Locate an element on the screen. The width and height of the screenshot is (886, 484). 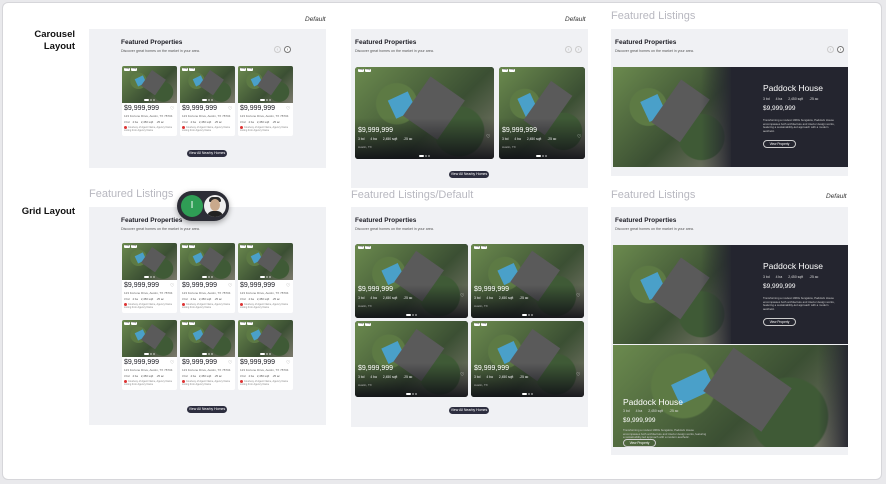
mode-toggle: I is located at coordinates (203, 206).